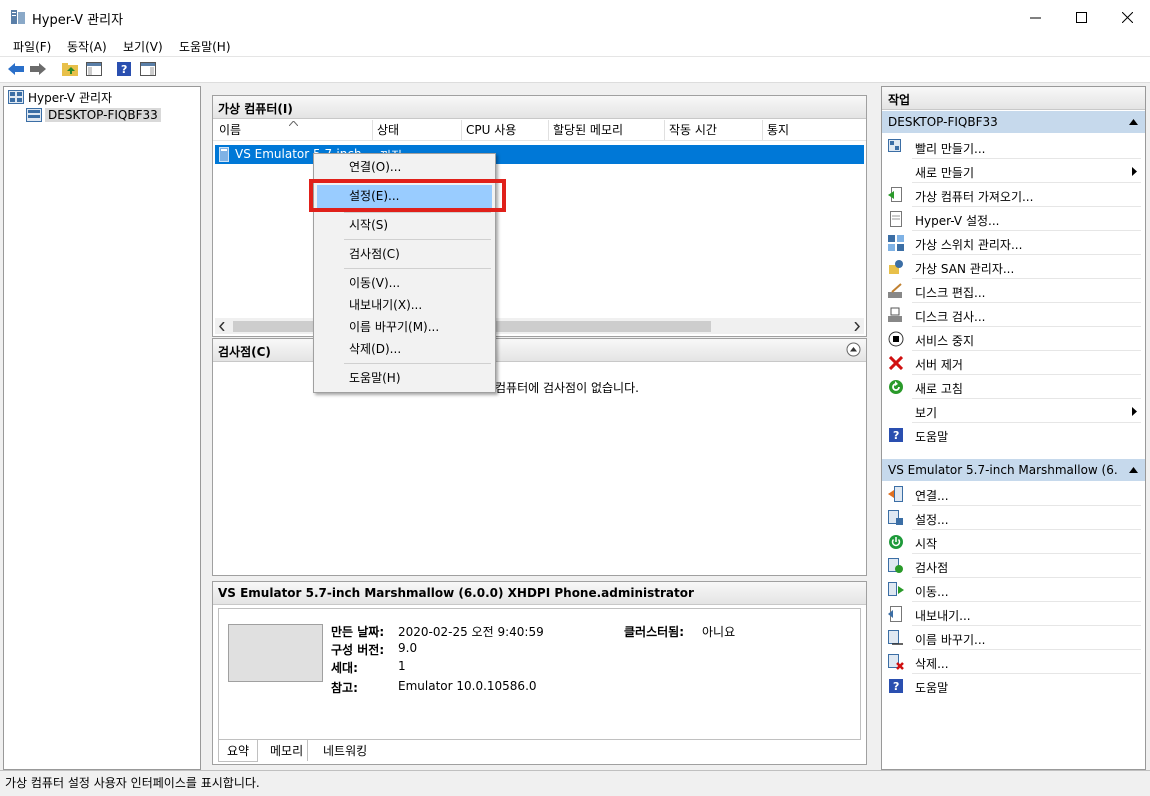 The image size is (1150, 796). What do you see at coordinates (896, 662) in the screenshot?
I see `delete-vm-icon` at bounding box center [896, 662].